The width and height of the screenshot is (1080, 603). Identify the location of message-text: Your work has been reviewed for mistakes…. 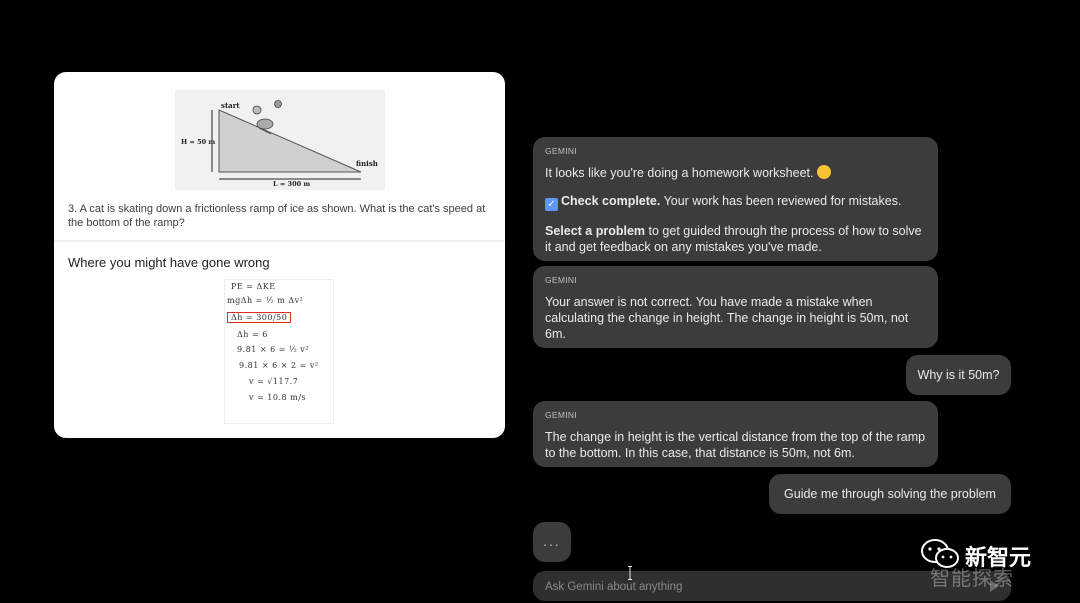
(781, 201).